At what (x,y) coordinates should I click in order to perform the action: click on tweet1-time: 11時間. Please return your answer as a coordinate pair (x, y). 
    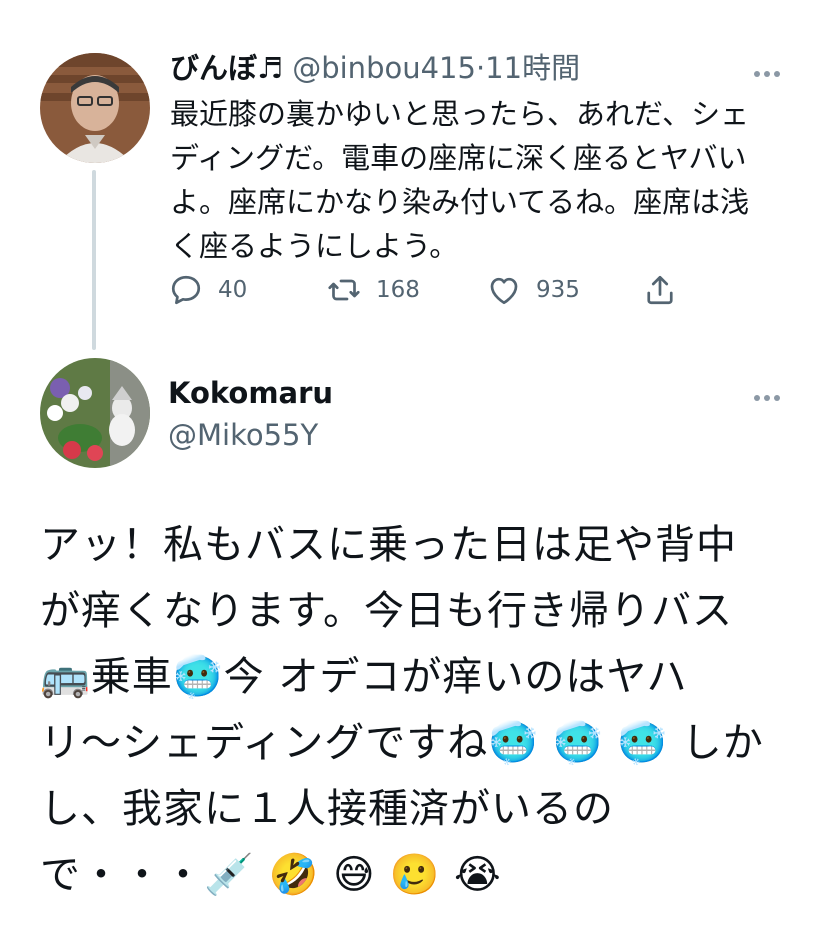
    Looking at the image, I should click on (532, 68).